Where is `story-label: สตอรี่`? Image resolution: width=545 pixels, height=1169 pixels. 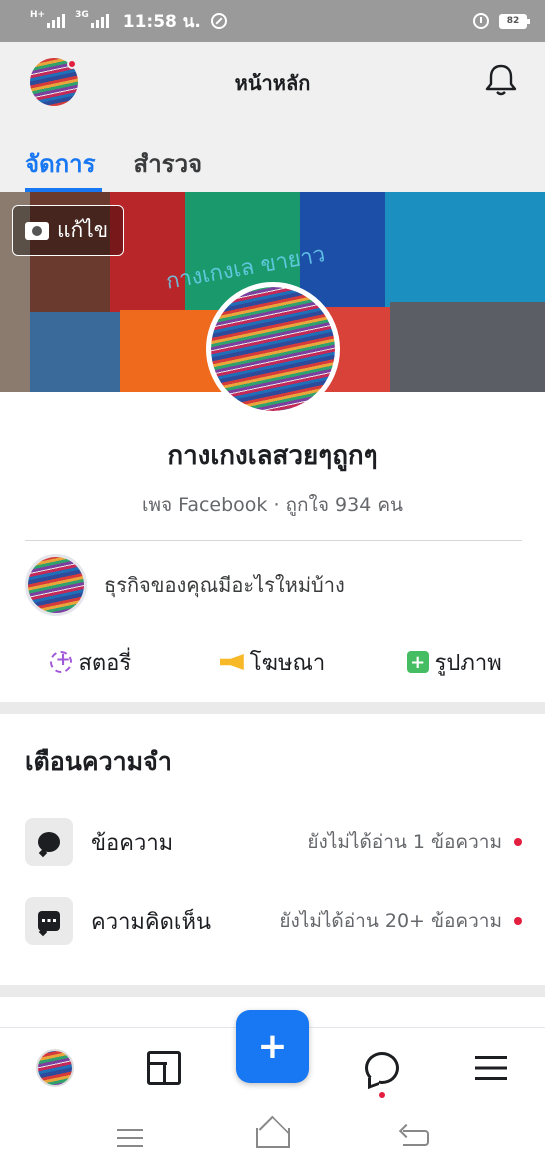 story-label: สตอรี่ is located at coordinates (105, 663).